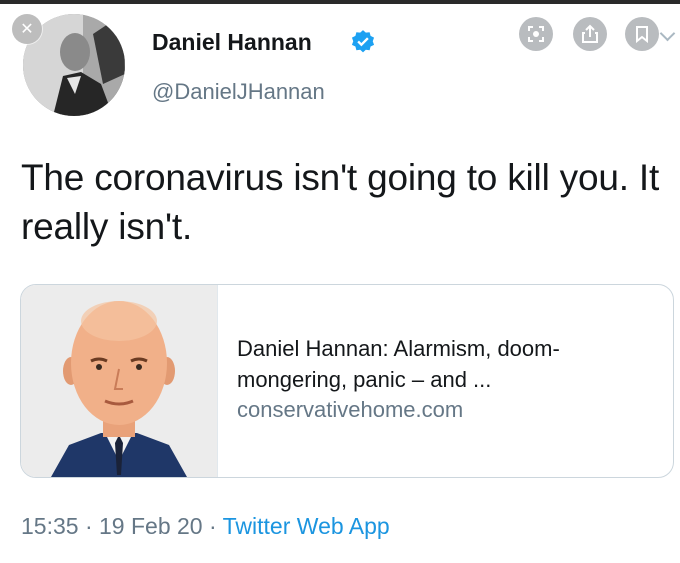  I want to click on verified-badge-icon, so click(363, 41).